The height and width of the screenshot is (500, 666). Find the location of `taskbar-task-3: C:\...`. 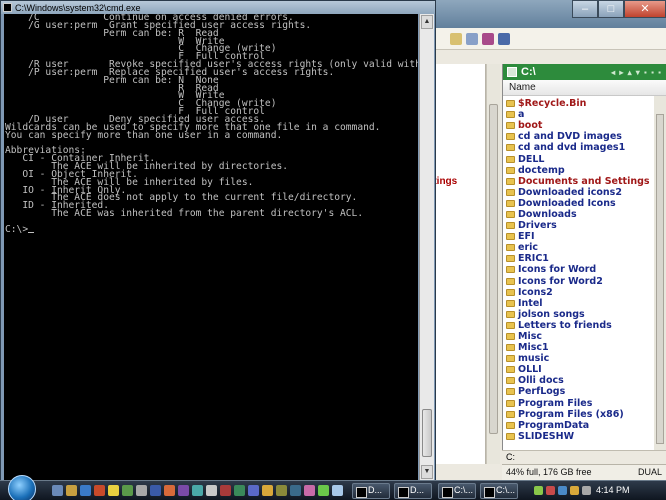

taskbar-task-3: C:\... is located at coordinates (457, 491).